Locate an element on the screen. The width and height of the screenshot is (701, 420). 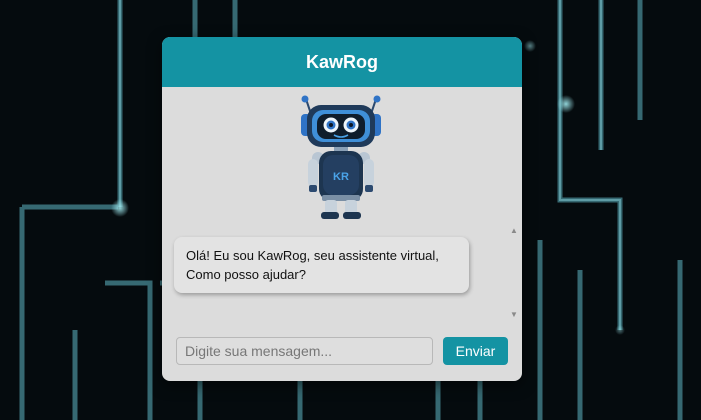
message-scrollbar: ▲ ▼ is located at coordinates (514, 272).